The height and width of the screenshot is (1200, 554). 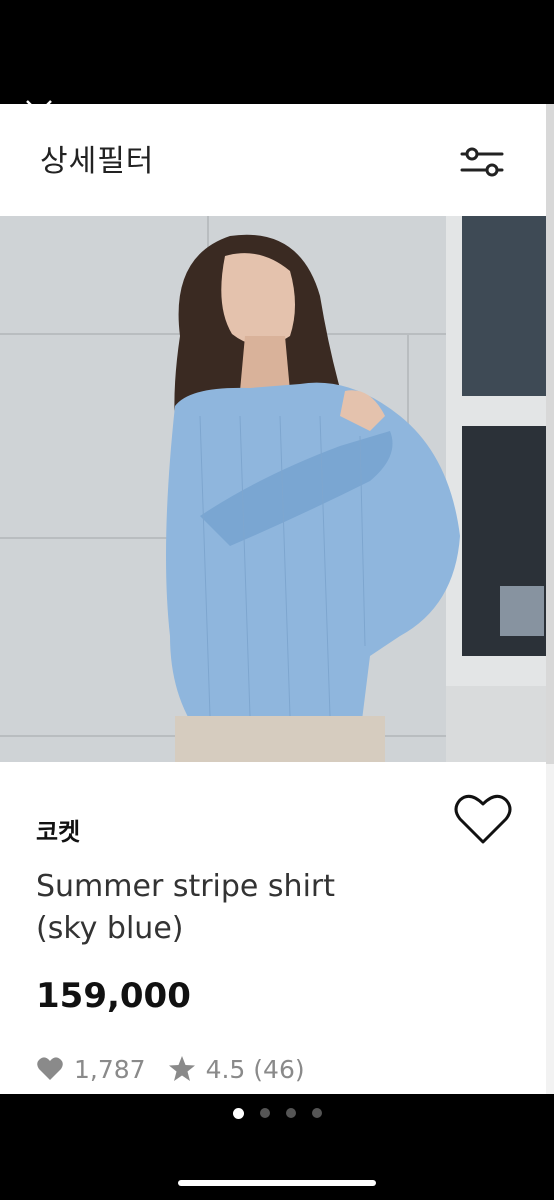 I want to click on product-name-line-2: (sky blue), so click(x=110, y=928).